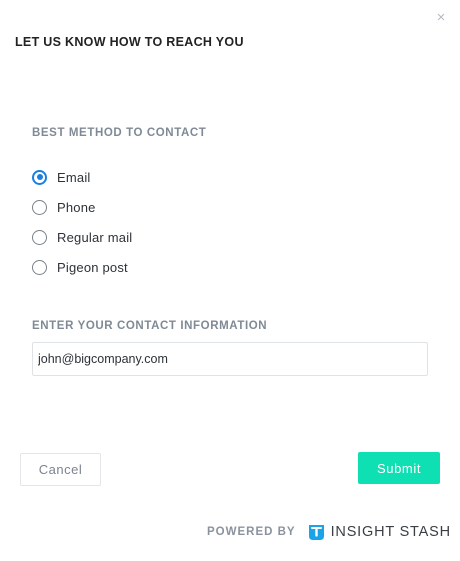  I want to click on close-icon: ×, so click(441, 17).